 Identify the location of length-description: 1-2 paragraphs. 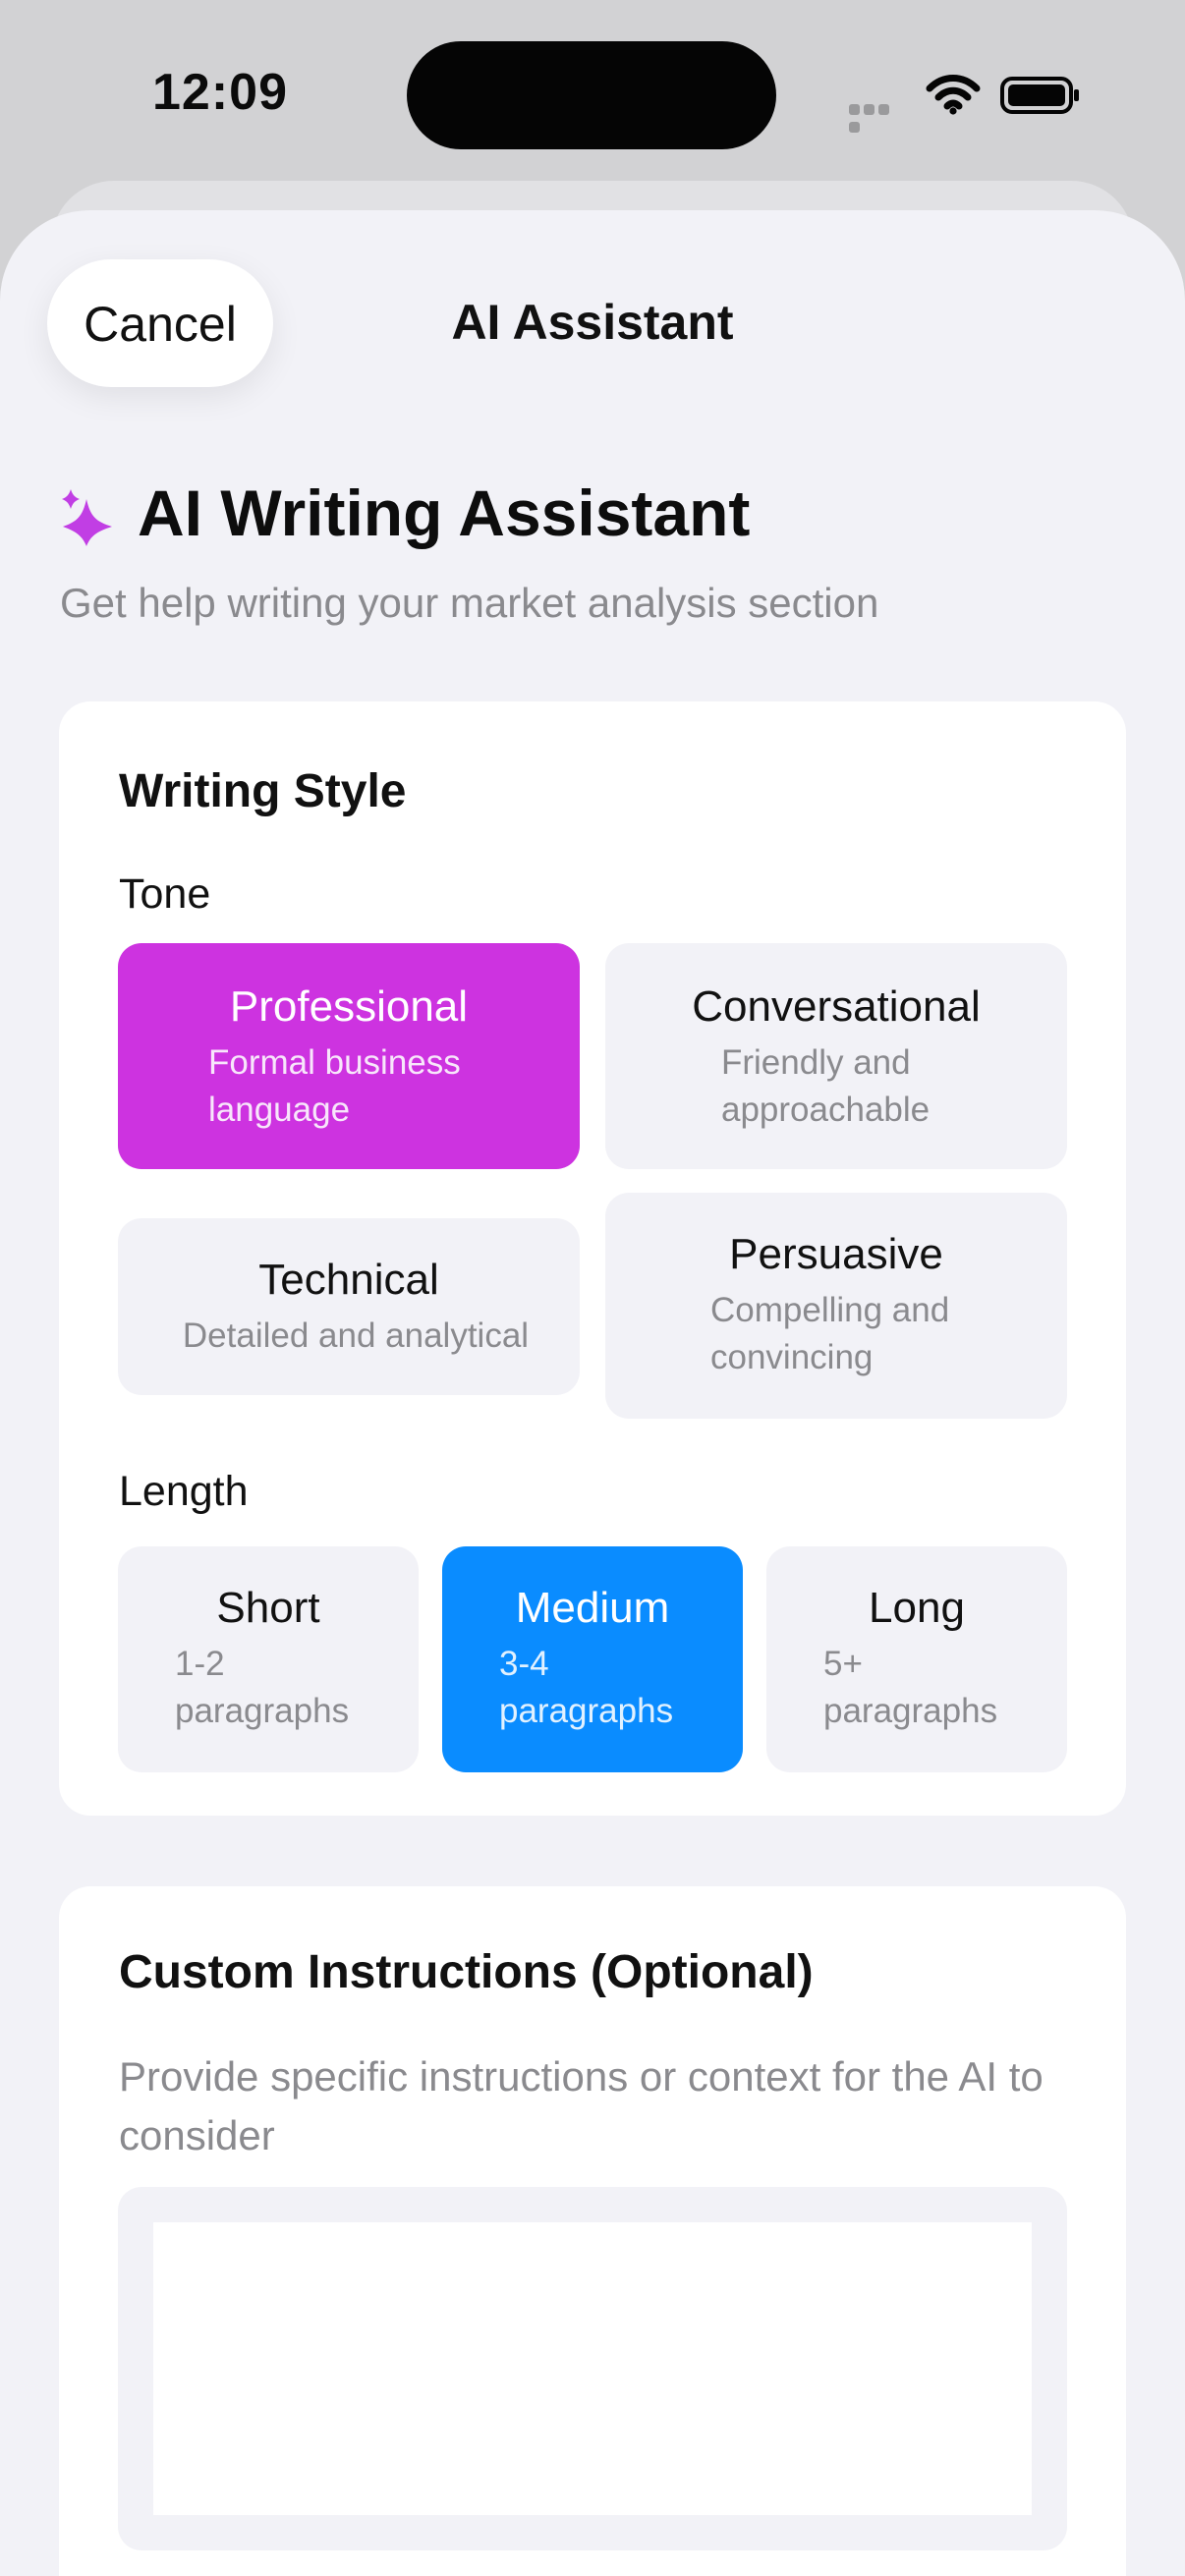
(262, 1687).